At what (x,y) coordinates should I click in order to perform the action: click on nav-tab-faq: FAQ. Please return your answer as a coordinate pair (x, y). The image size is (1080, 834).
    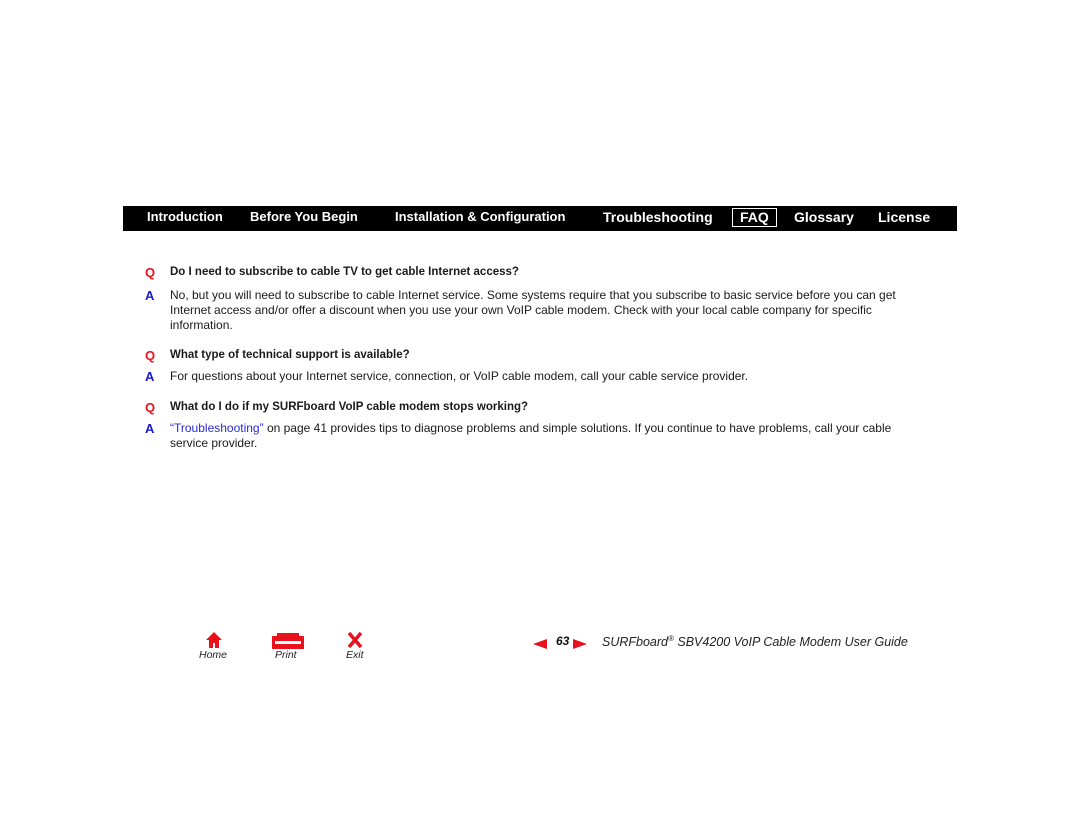
    Looking at the image, I should click on (754, 217).